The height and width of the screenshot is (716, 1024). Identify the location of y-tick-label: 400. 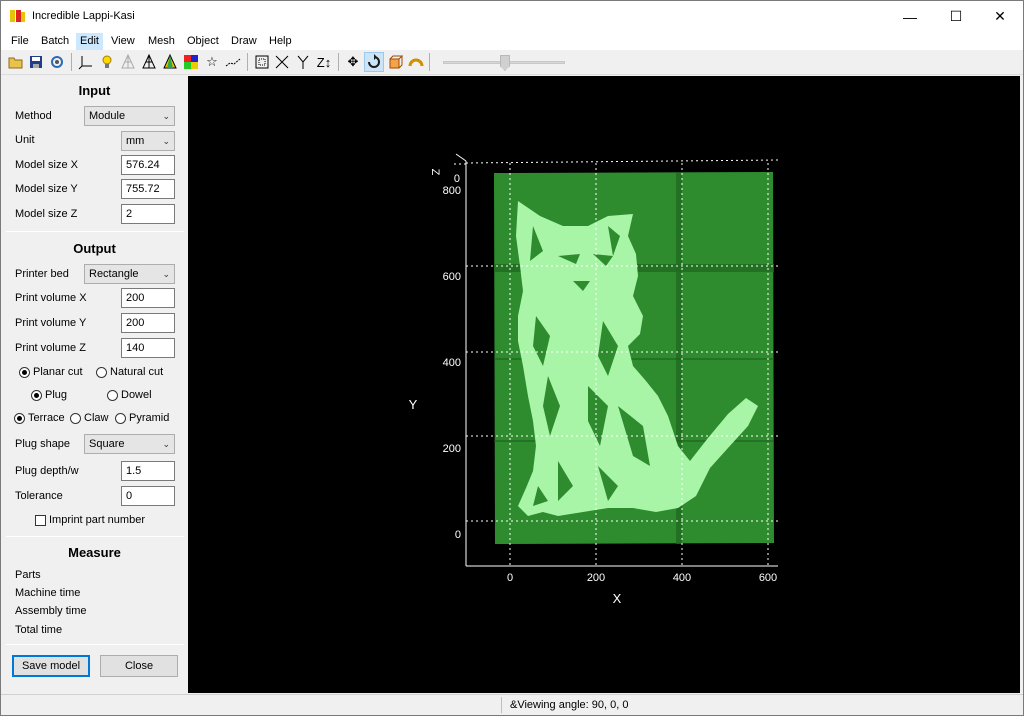
(452, 363).